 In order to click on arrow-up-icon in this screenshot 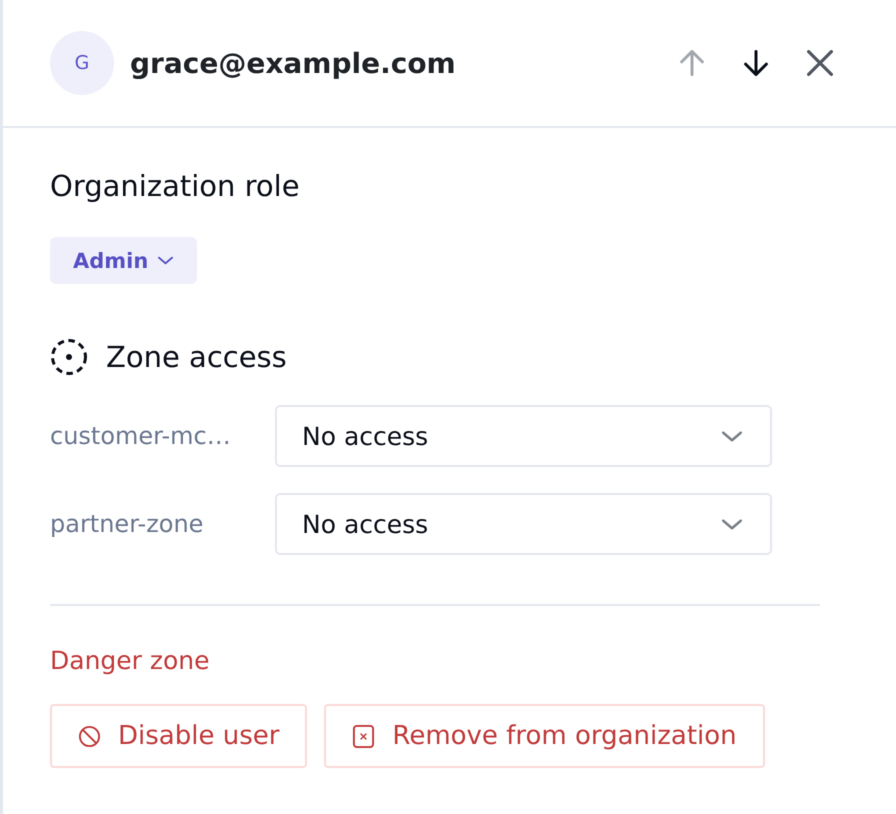, I will do `click(692, 63)`.